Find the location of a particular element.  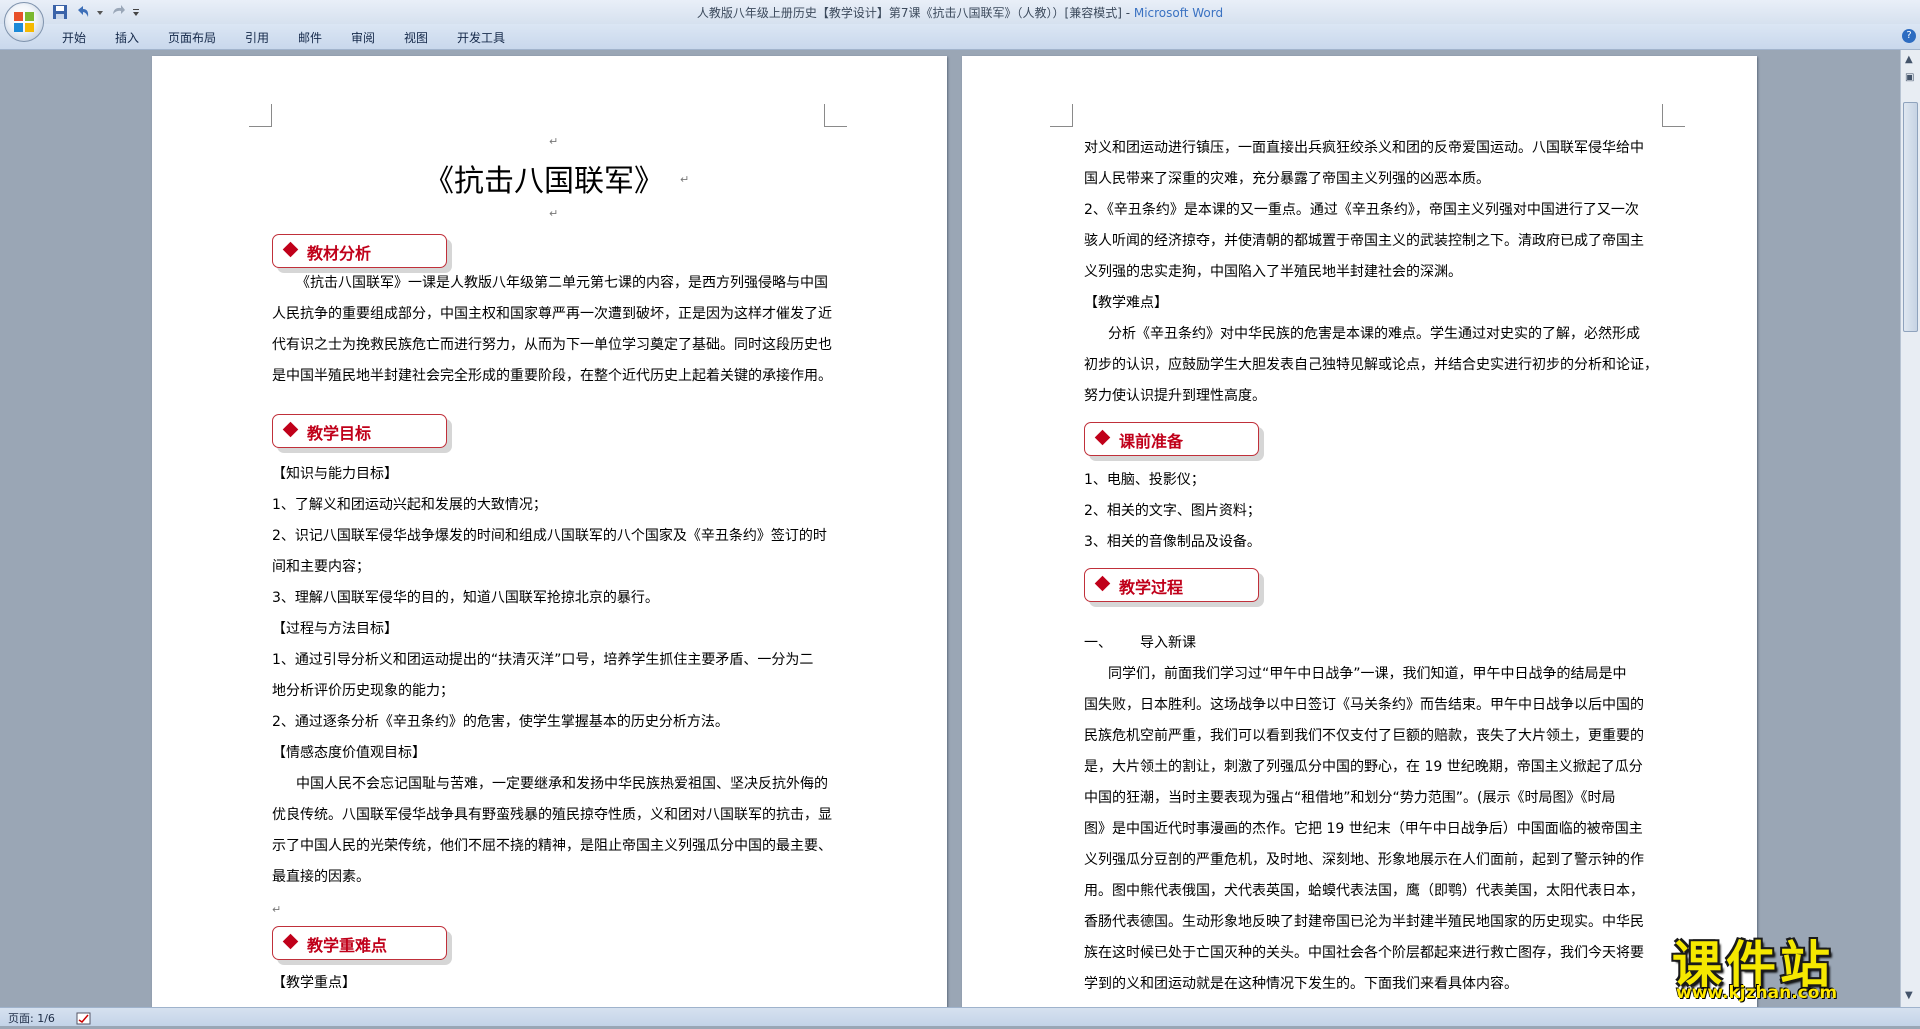

office-button is located at coordinates (24, 22).